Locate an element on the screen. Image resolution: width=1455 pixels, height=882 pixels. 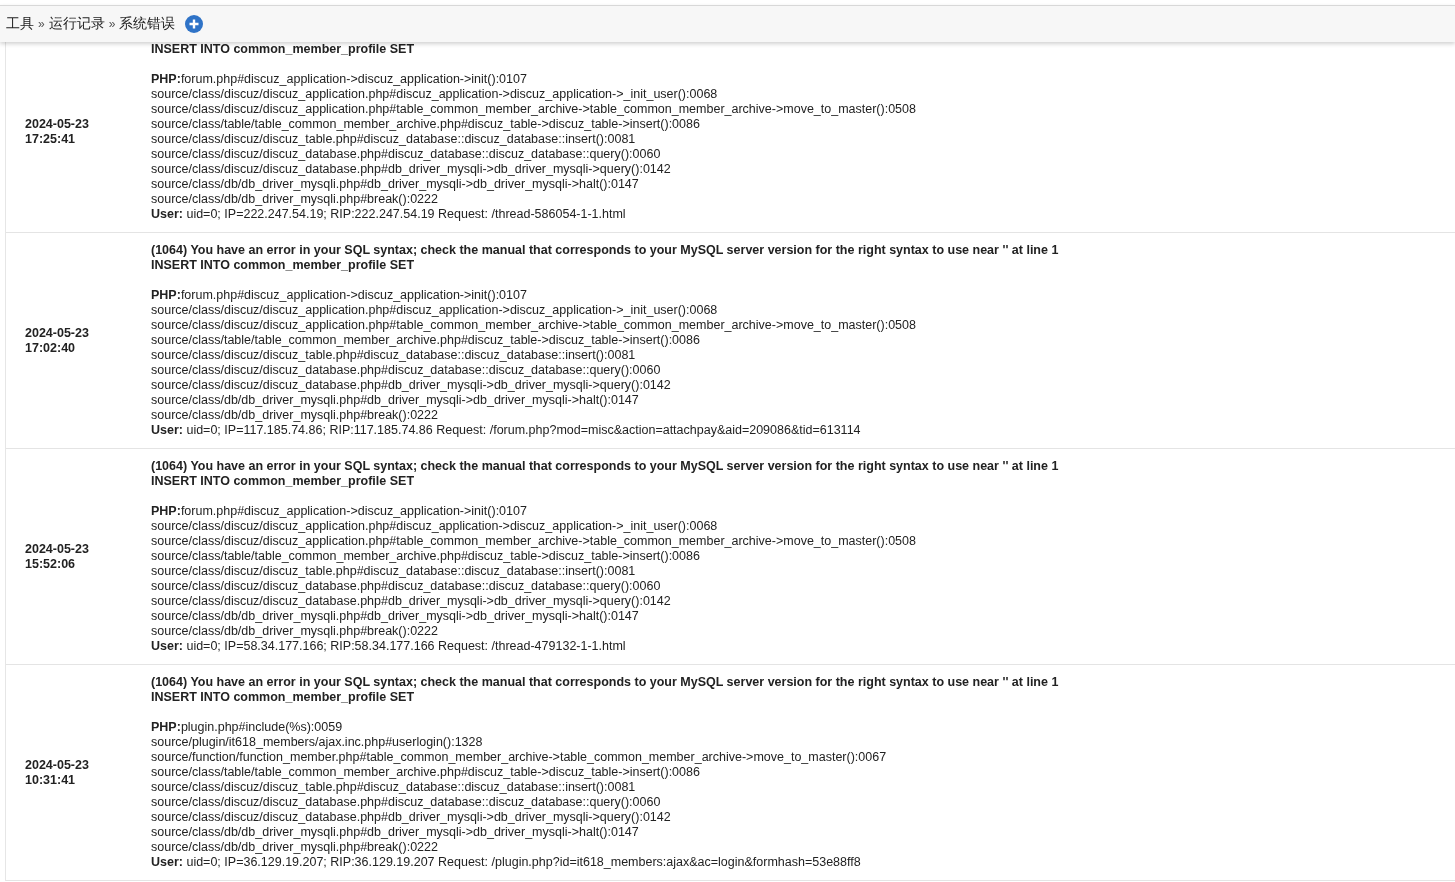
user-info: User: uid=0; IP=222.247.54.19; RIP:222.247.54.19 Request: /thread-586054-1-1.html is located at coordinates (389, 214).